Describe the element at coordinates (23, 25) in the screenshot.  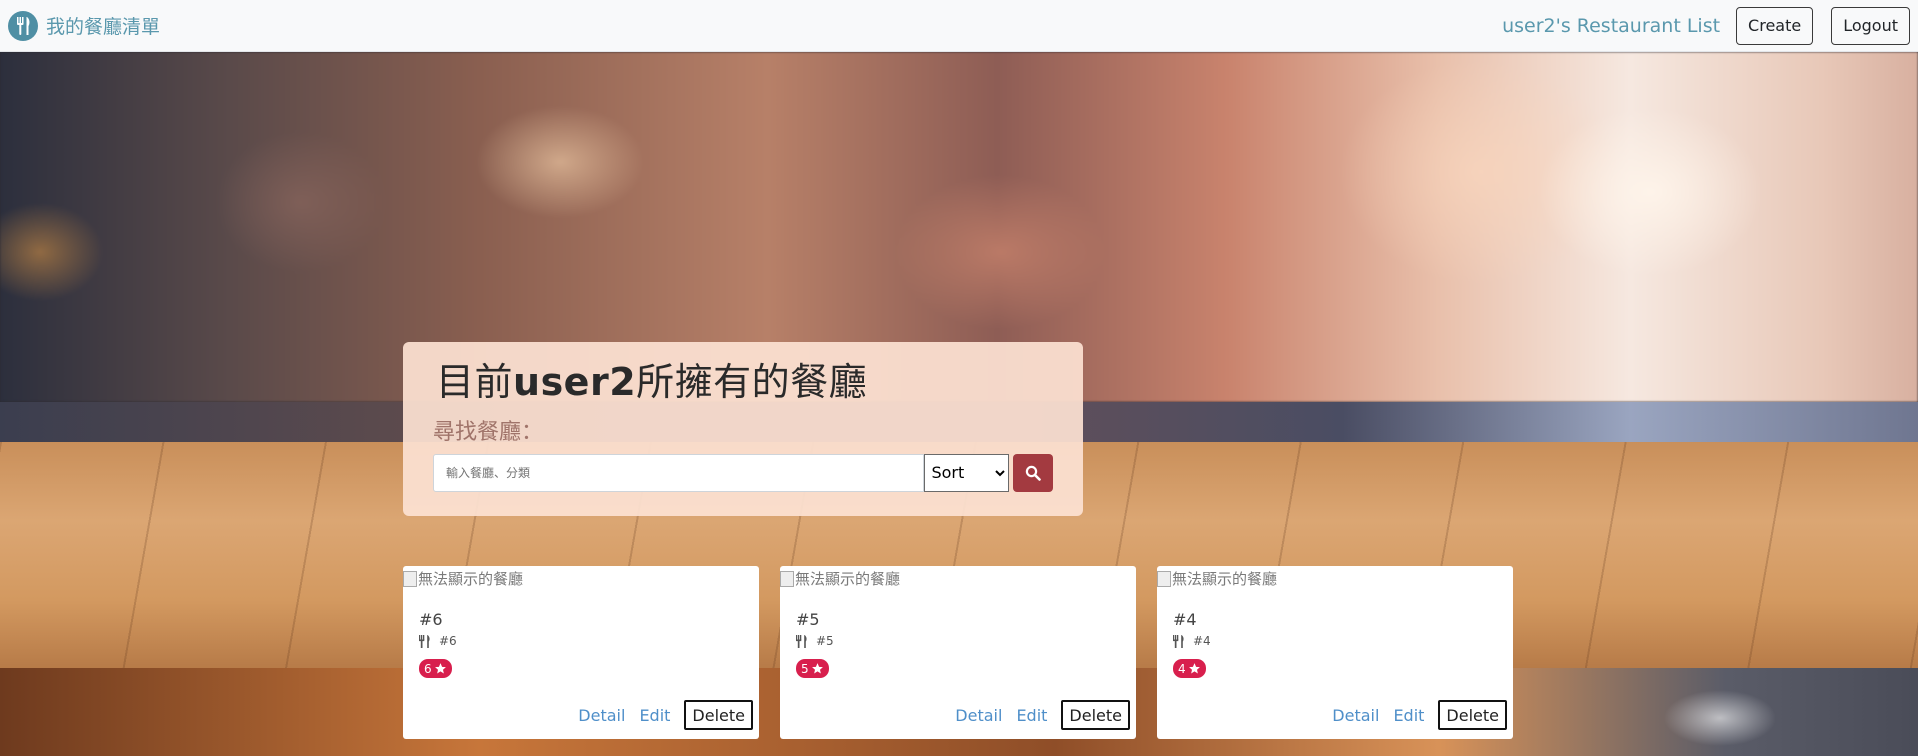
I see `utensils-logo-icon` at that location.